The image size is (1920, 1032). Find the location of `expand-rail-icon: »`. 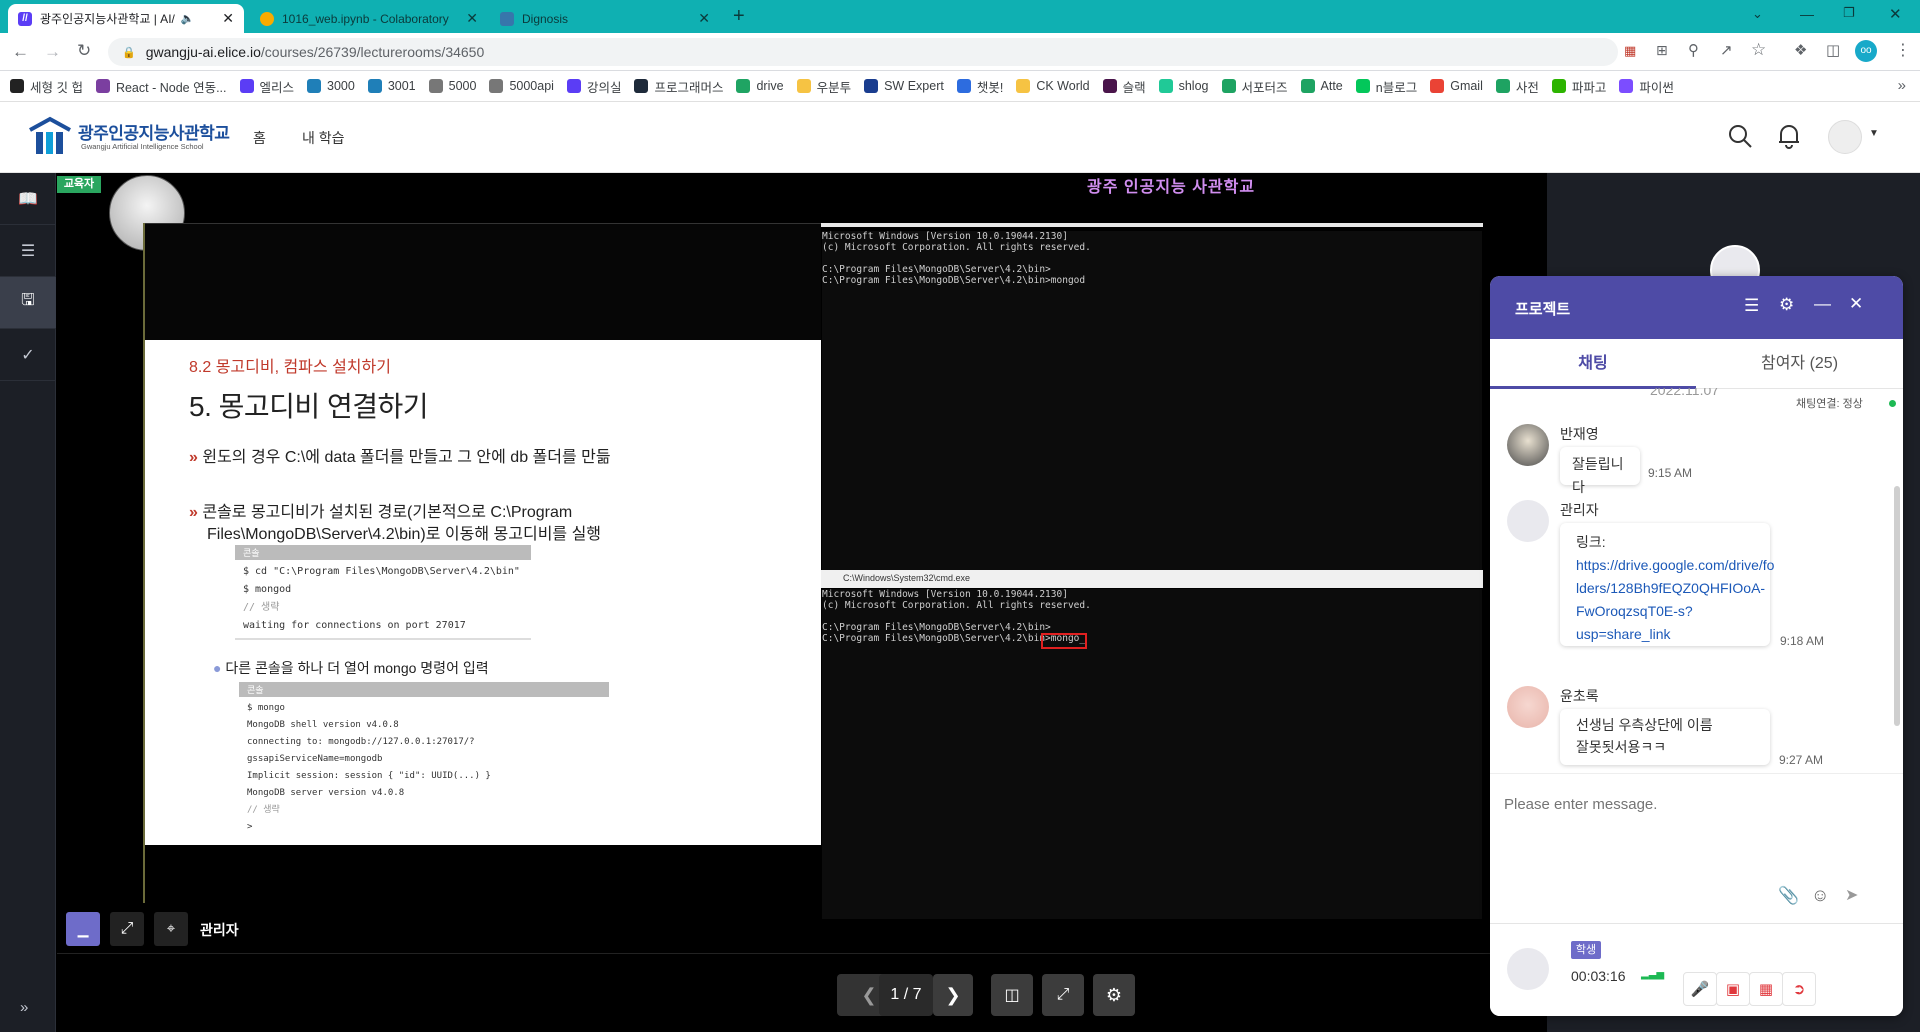

expand-rail-icon: » is located at coordinates (24, 1007).